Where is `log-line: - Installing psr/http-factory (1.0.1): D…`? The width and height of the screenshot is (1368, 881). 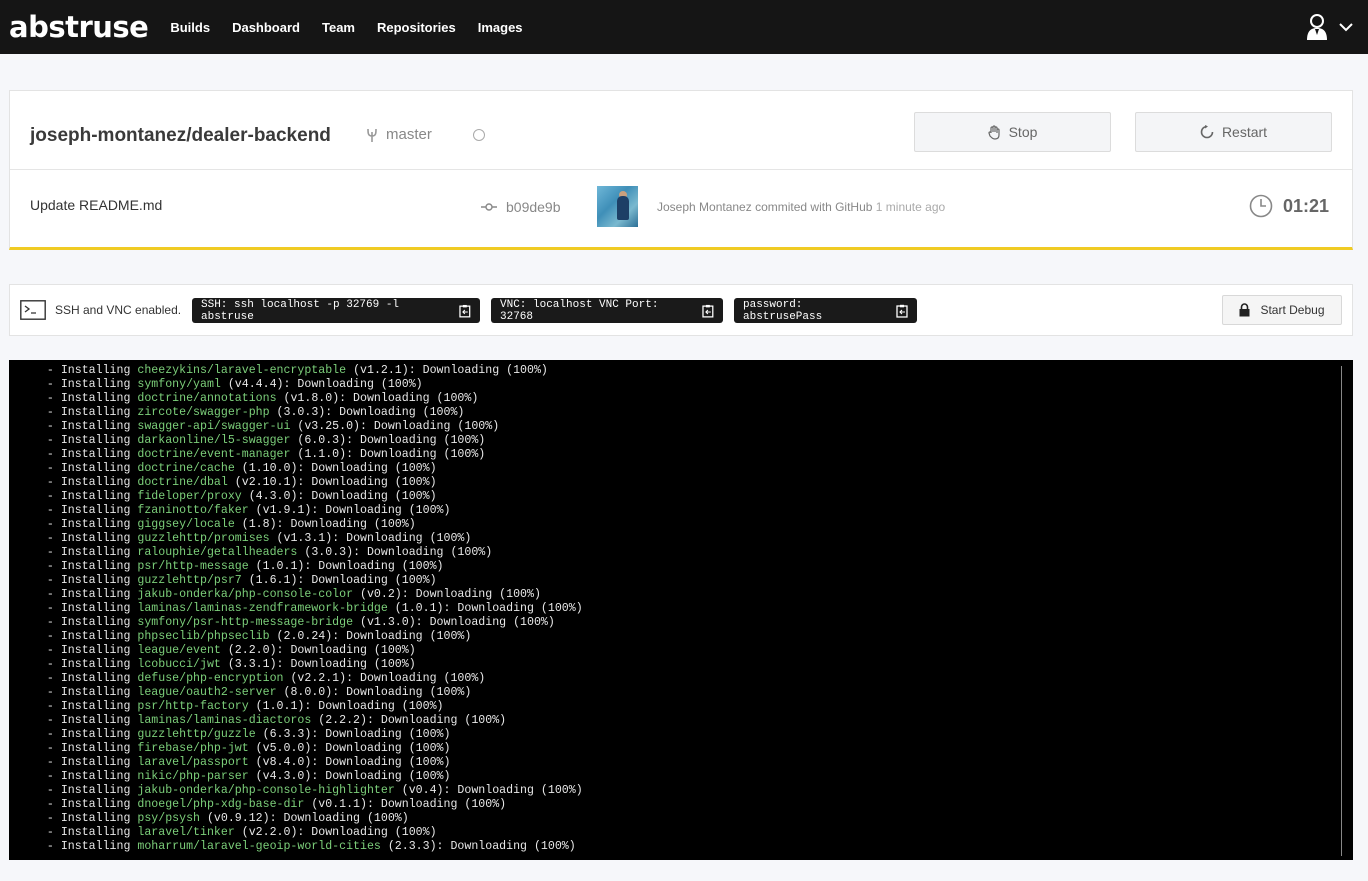 log-line: - Installing psr/http-factory (1.0.1): D… is located at coordinates (693, 707).